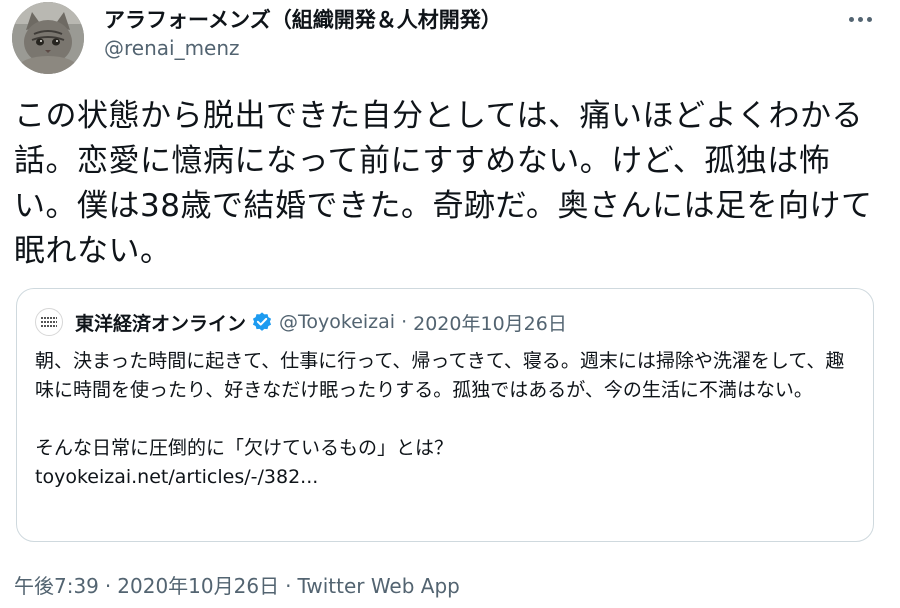 This screenshot has height=608, width=900. I want to click on quoted-tweet-header: 東洋経済オンライン @Toyokeizai · 2020年10月26日, so click(301, 322).